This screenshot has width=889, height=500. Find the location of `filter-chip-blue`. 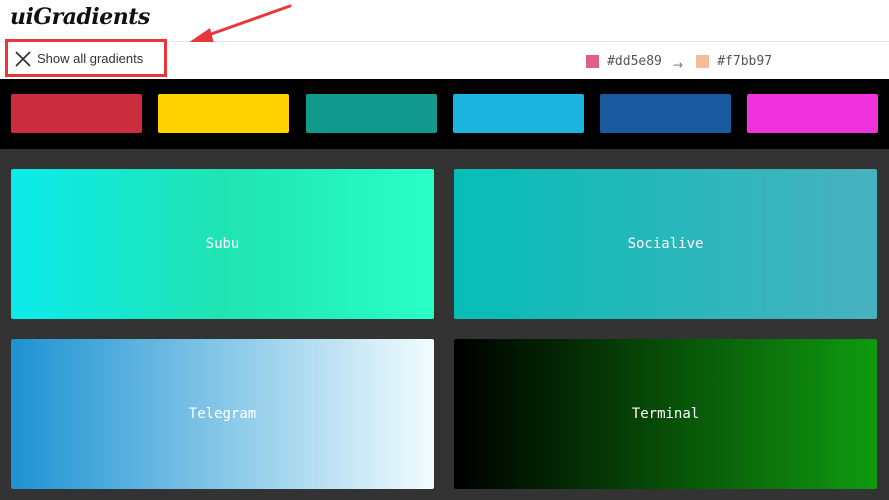

filter-chip-blue is located at coordinates (665, 113).